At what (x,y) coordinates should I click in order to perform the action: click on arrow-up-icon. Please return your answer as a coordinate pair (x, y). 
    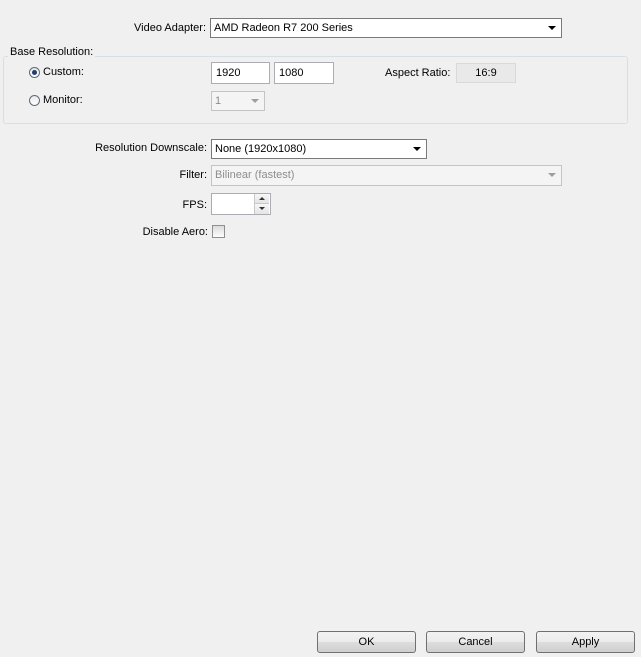
    Looking at the image, I should click on (262, 198).